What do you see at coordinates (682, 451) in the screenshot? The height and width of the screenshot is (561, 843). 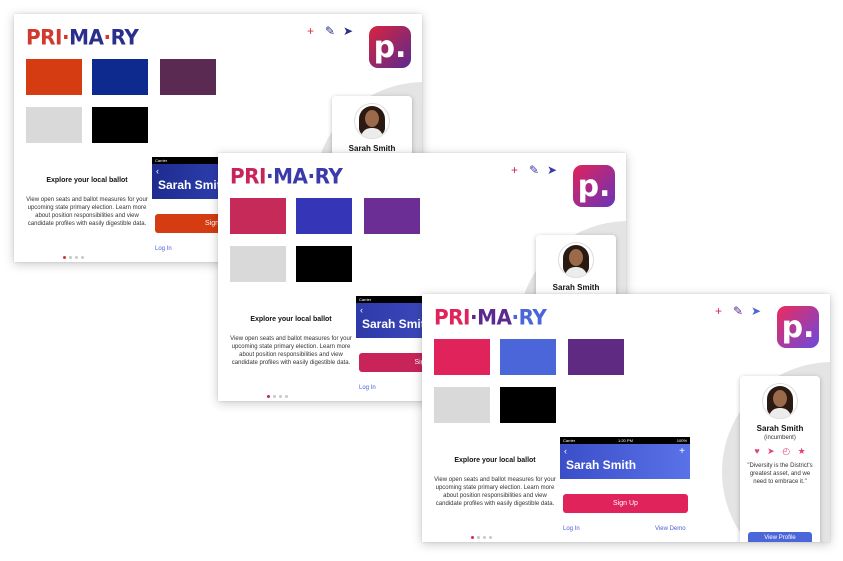 I see `add-icon: +` at bounding box center [682, 451].